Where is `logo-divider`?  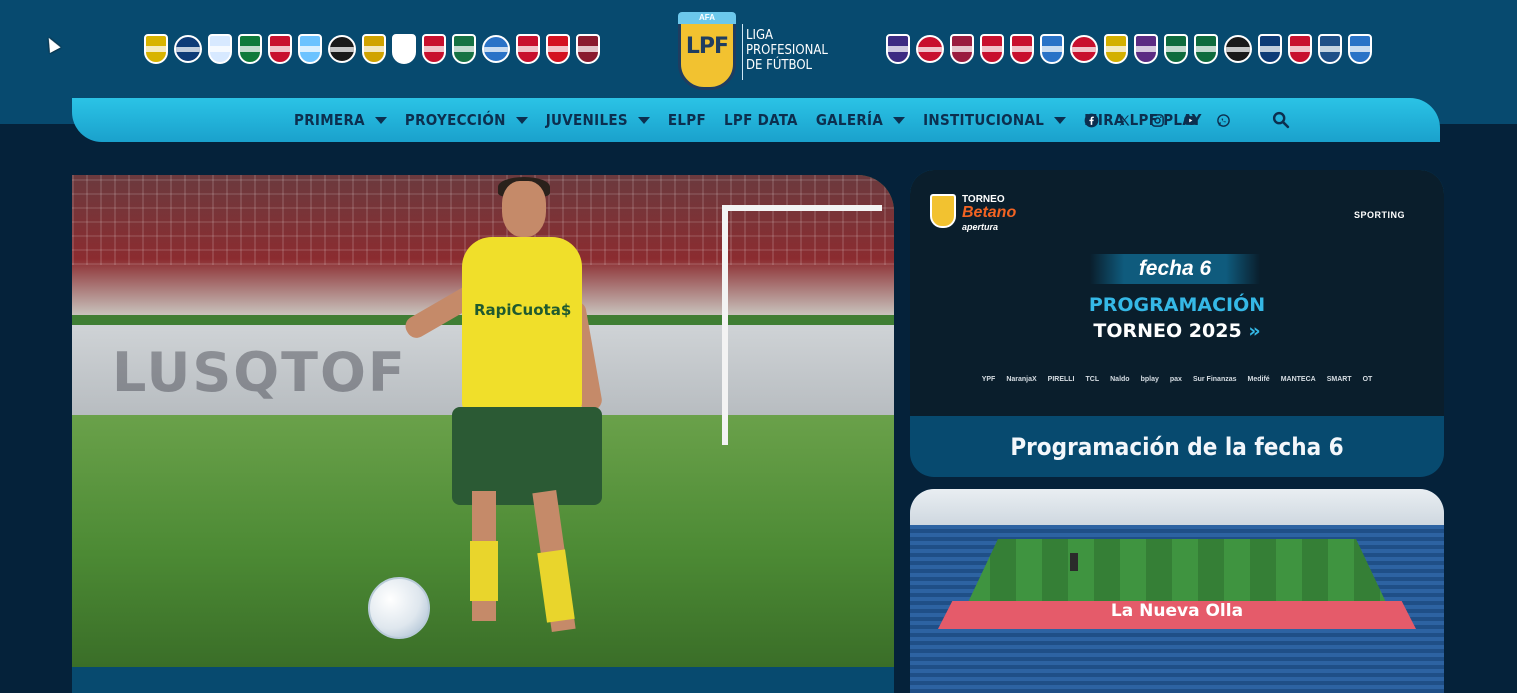 logo-divider is located at coordinates (742, 52).